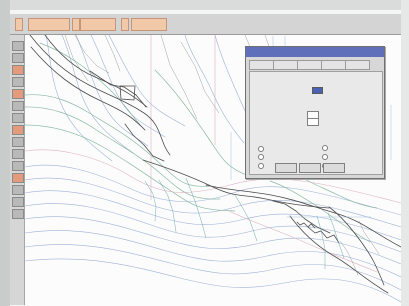 This screenshot has width=409, height=306. I want to click on dialog-content, so click(316, 123).